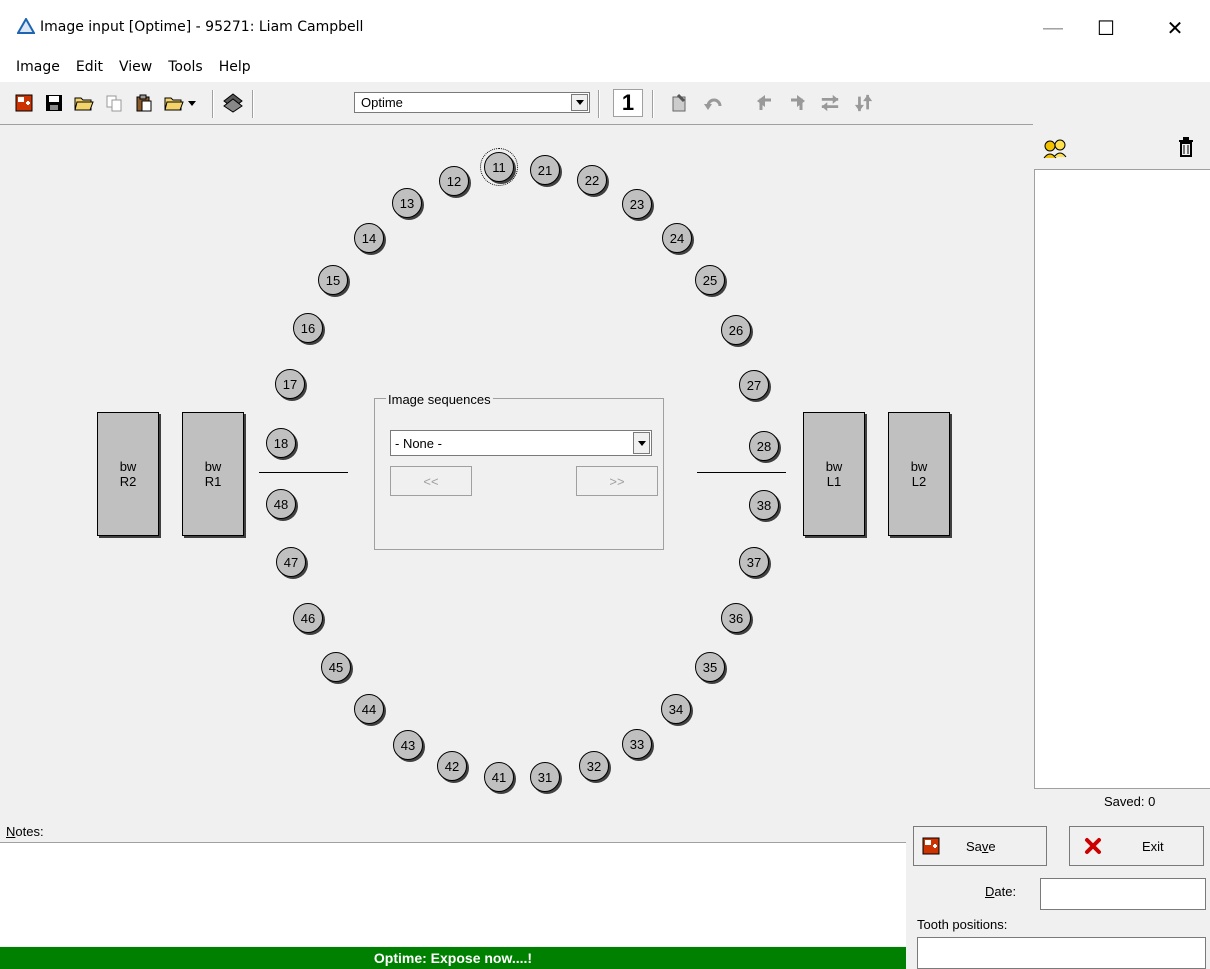 This screenshot has height=969, width=1210. I want to click on tooth-15: 15, so click(333, 280).